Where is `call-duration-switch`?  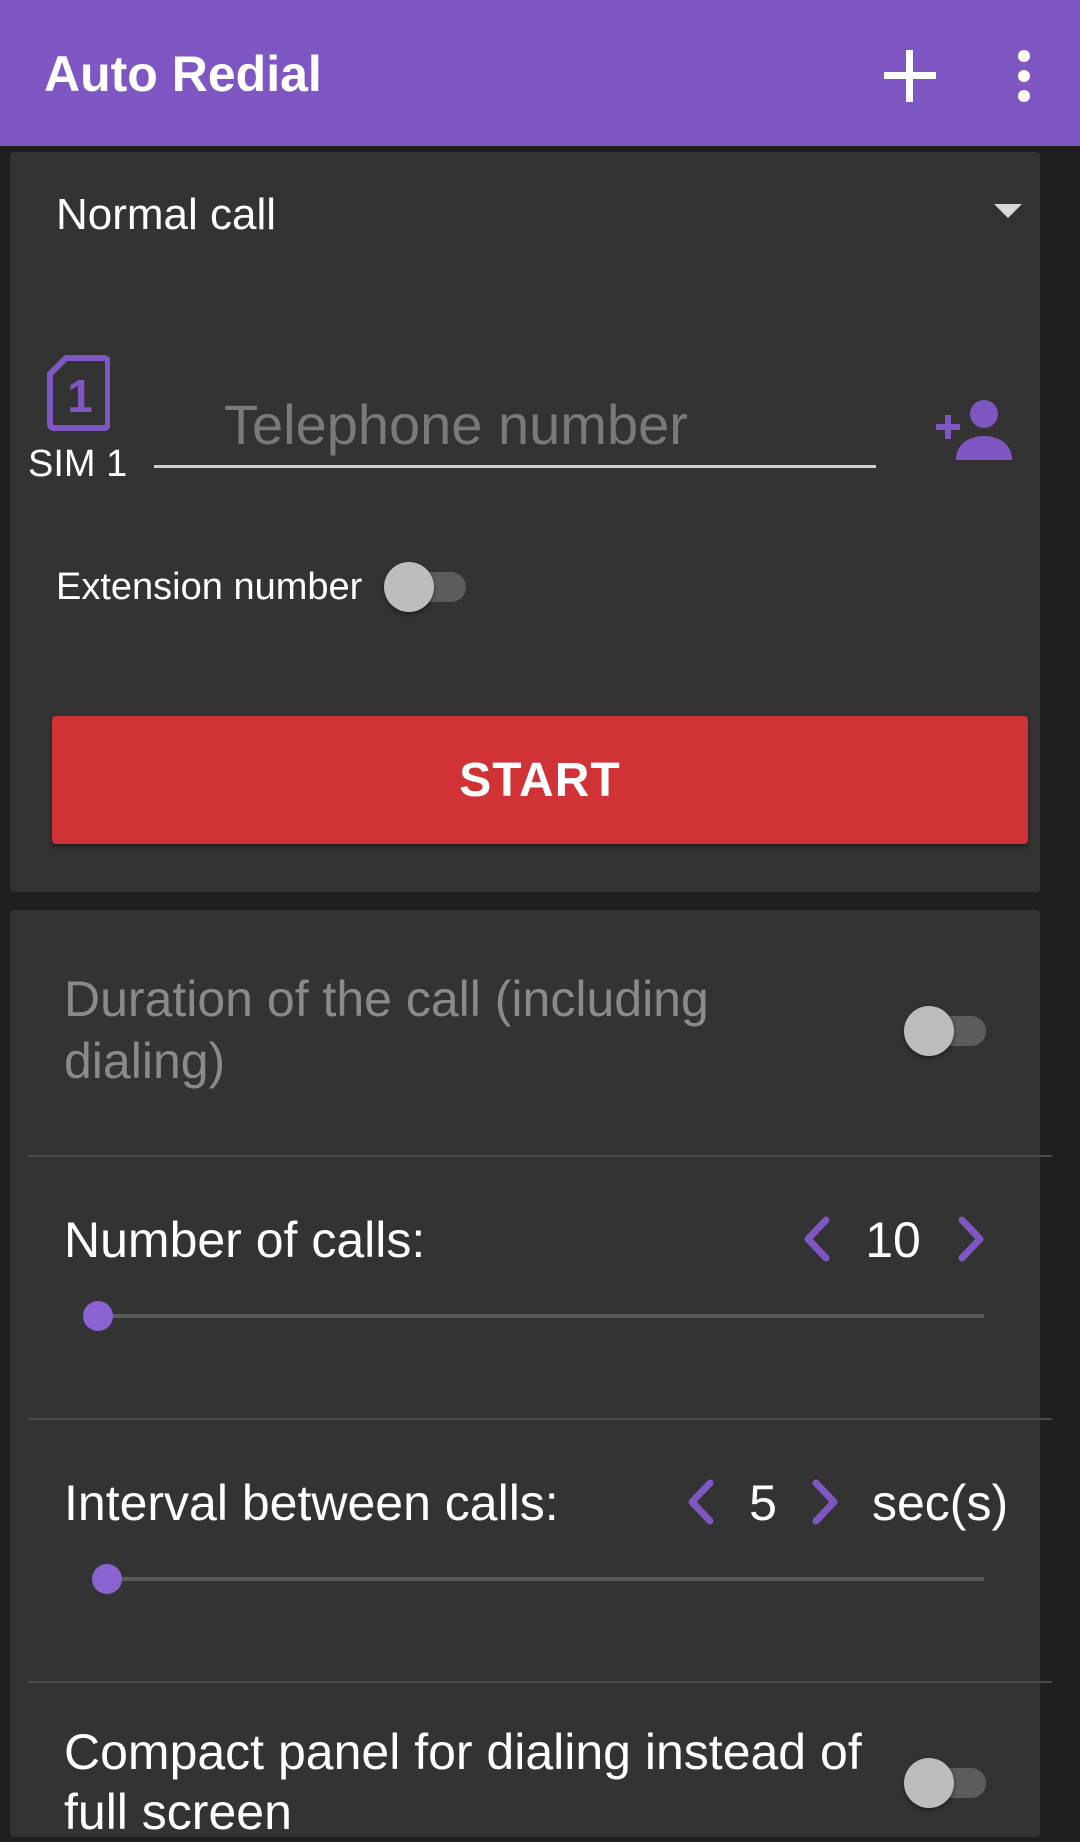
call-duration-switch is located at coordinates (947, 1030).